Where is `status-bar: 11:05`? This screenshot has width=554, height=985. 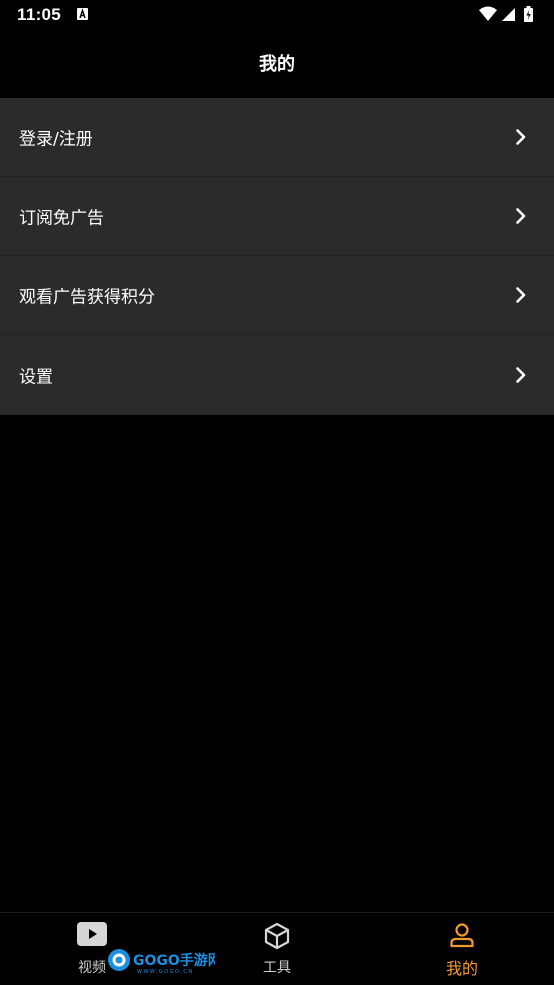
status-bar: 11:05 is located at coordinates (277, 15).